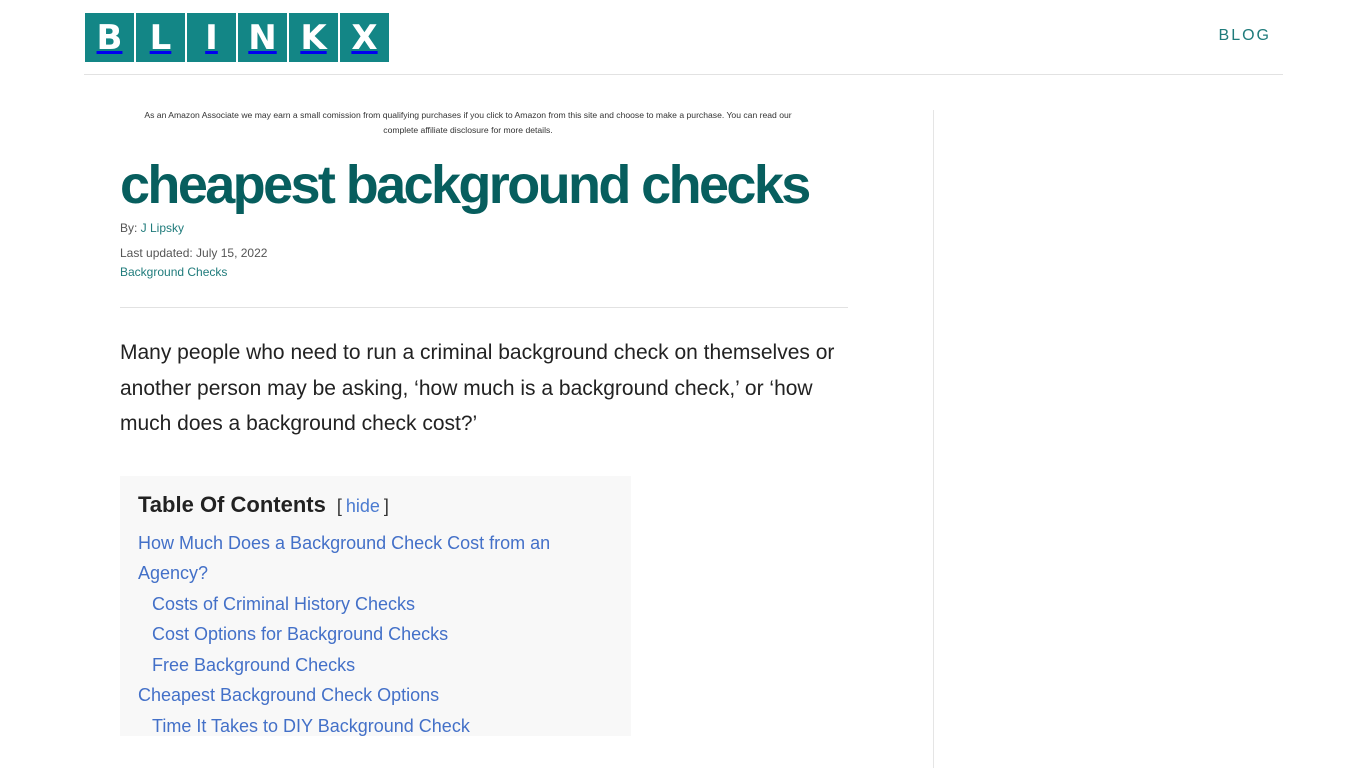  Describe the element at coordinates (288, 695) in the screenshot. I see `toc-link: Cheapest Background Check Options` at that location.